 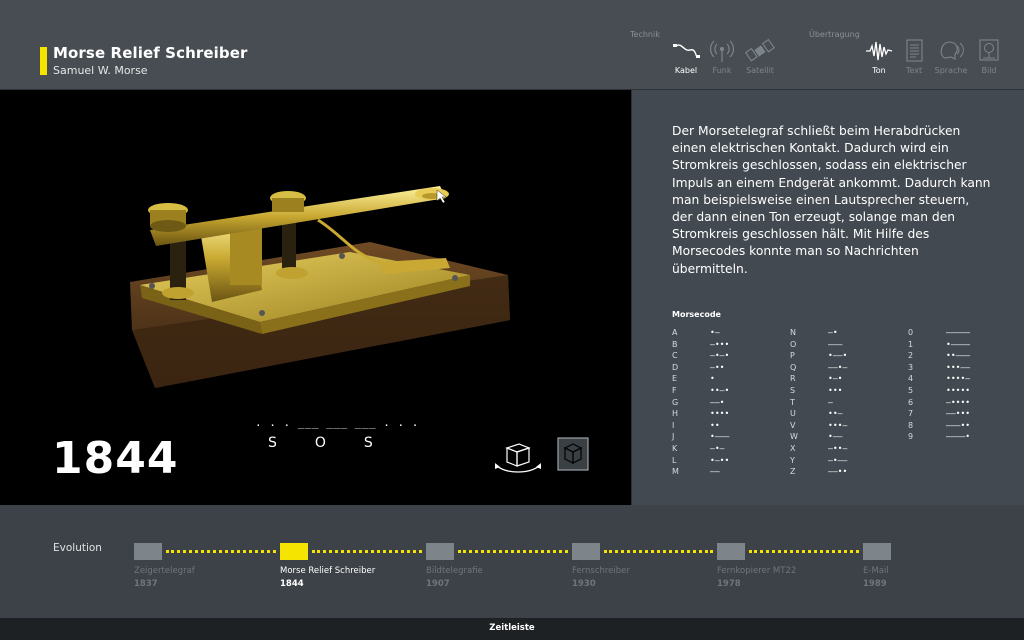 What do you see at coordinates (958, 344) in the screenshot?
I see `morse-code: •————` at bounding box center [958, 344].